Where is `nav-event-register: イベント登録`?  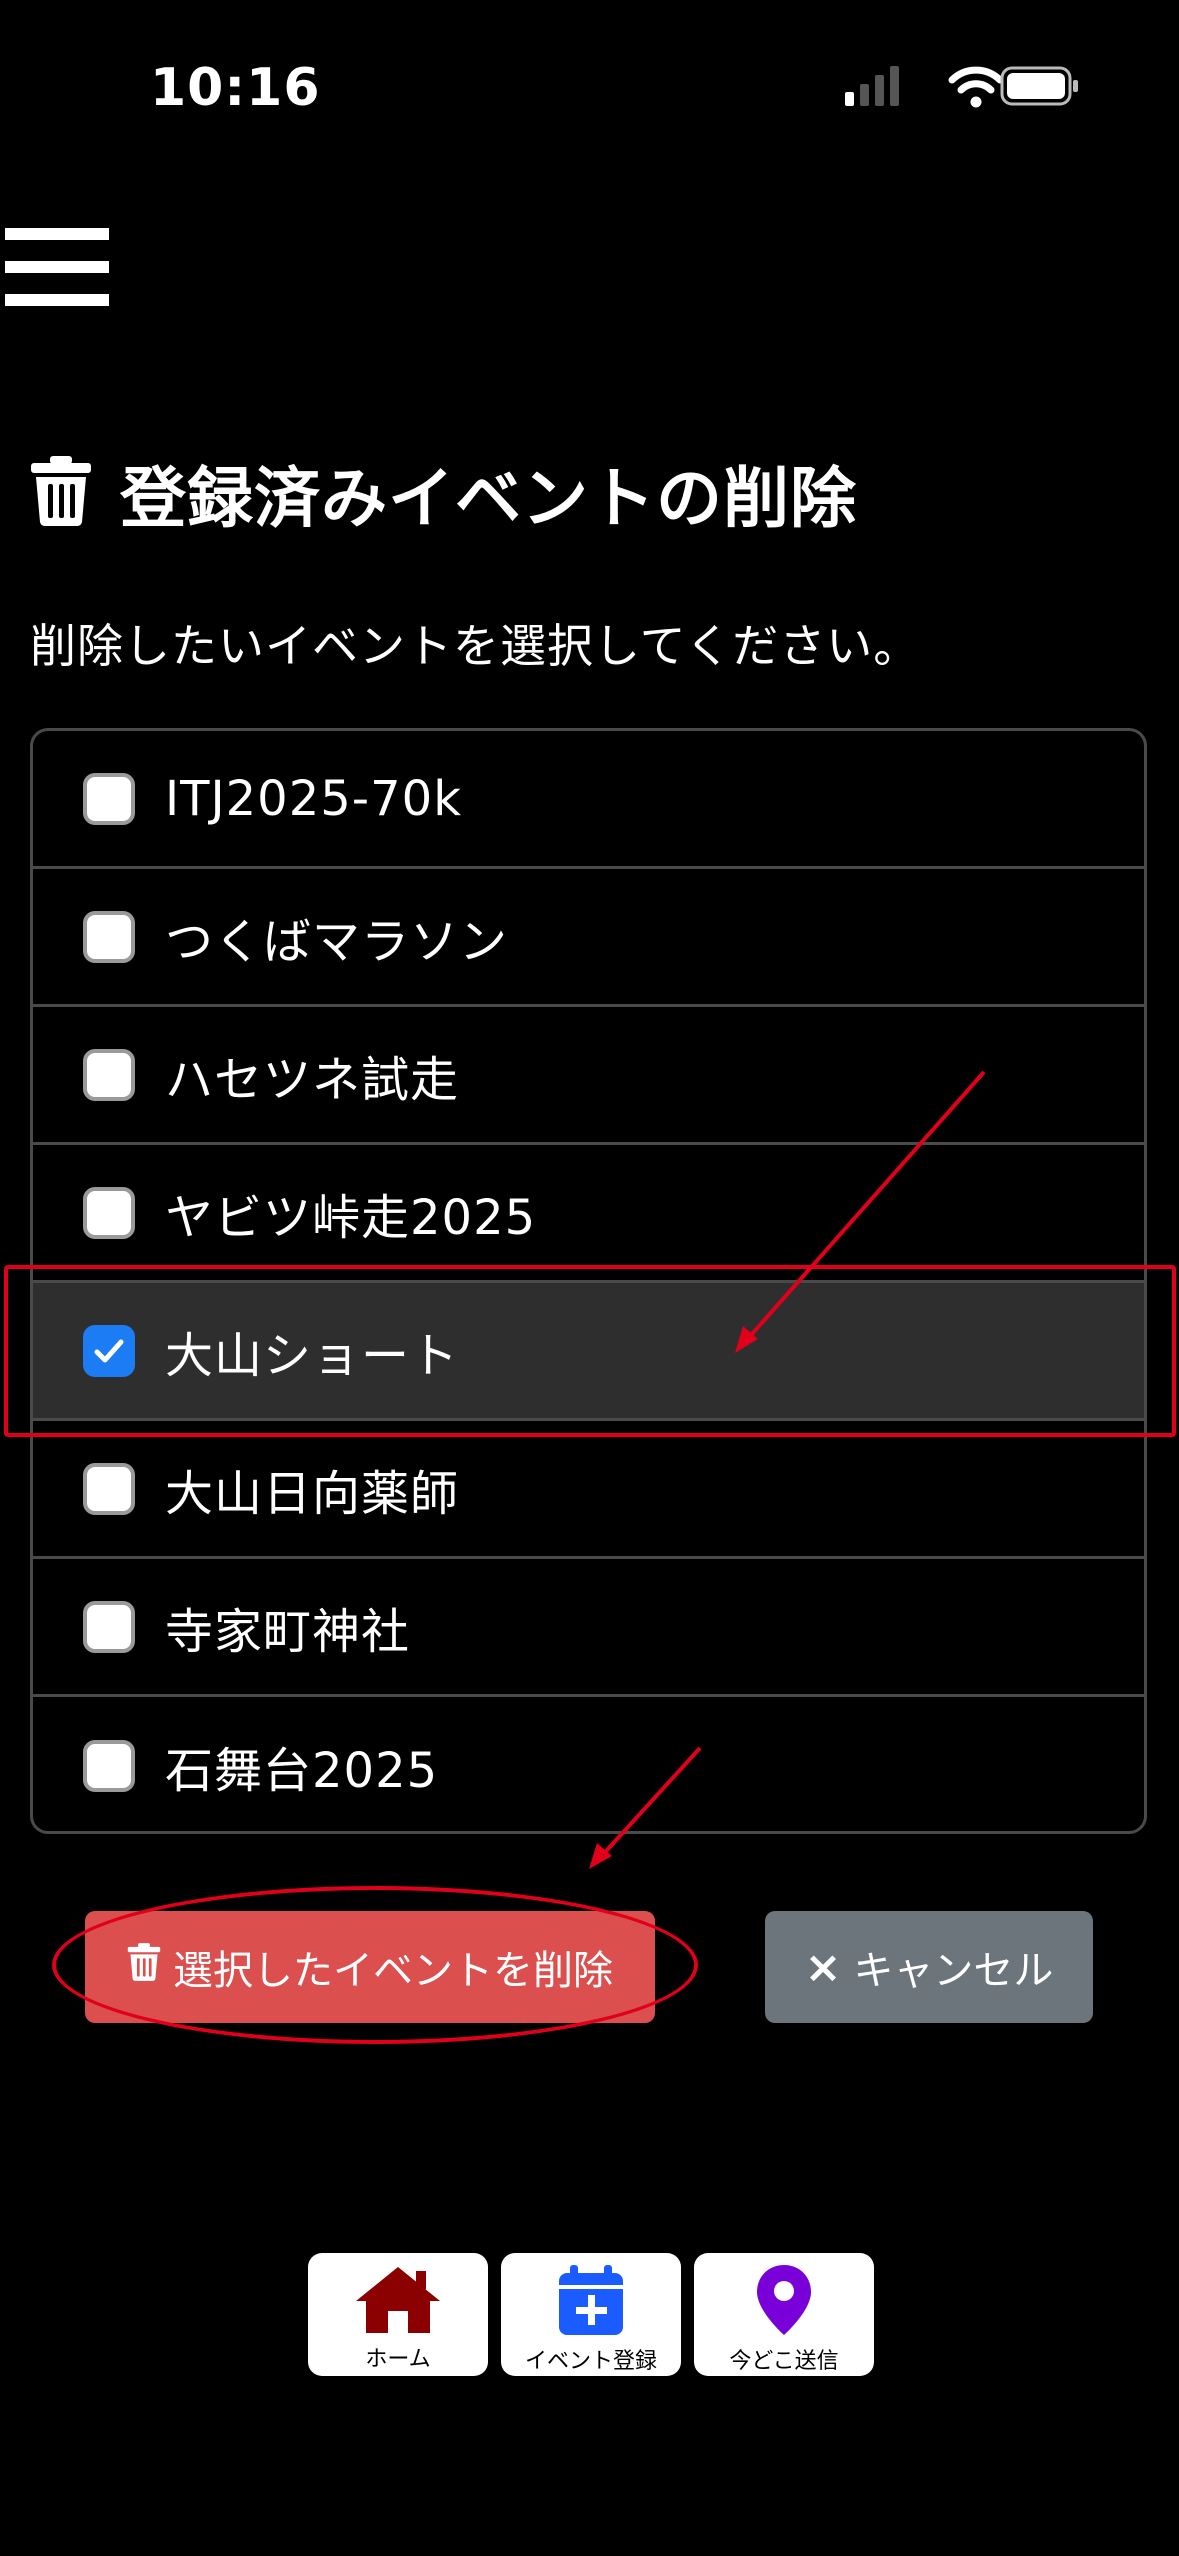 nav-event-register: イベント登録 is located at coordinates (591, 2314).